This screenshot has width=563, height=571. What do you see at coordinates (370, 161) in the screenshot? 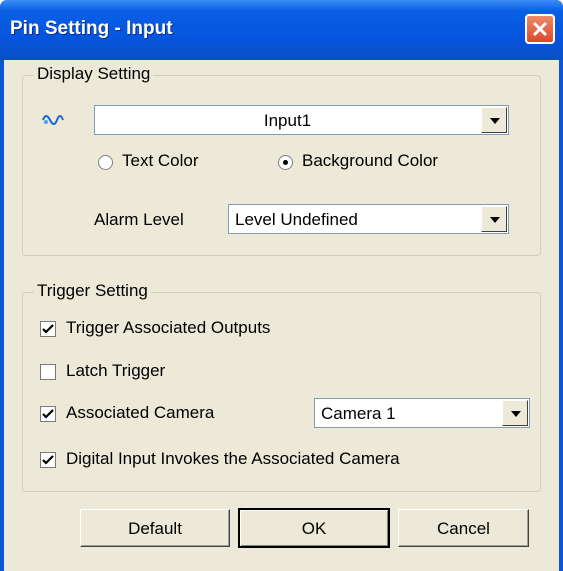
I see `background-color-label: Background Color` at bounding box center [370, 161].